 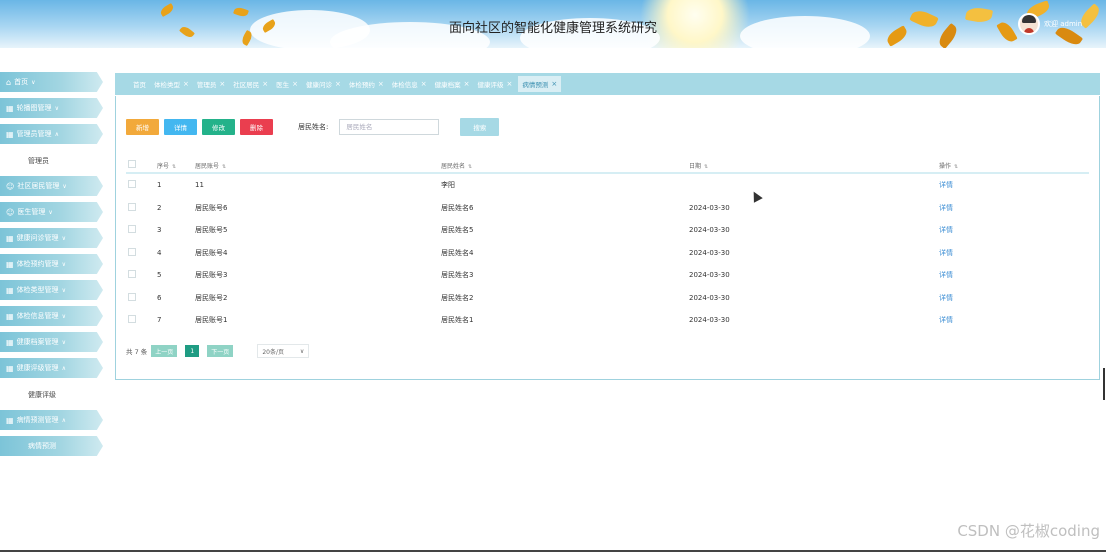 What do you see at coordinates (457, 207) in the screenshot?
I see `cell-name: 居民姓名6` at bounding box center [457, 207].